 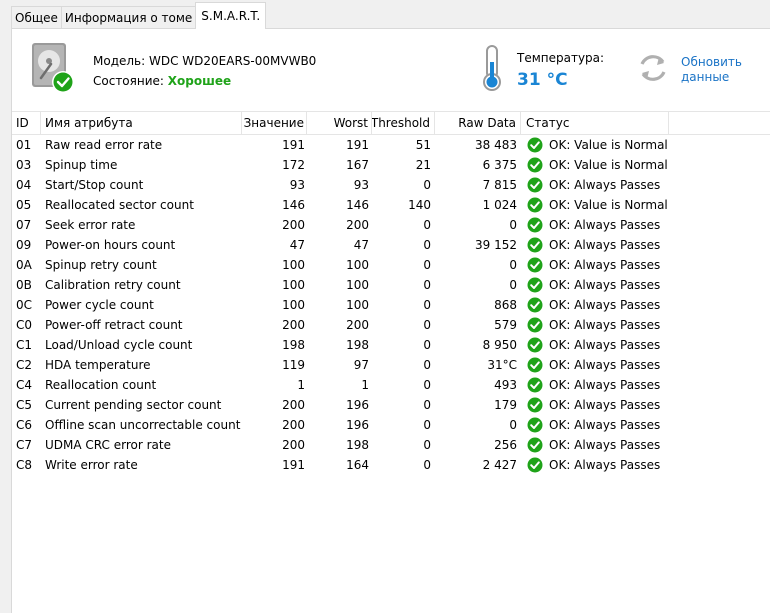 What do you see at coordinates (108, 445) in the screenshot?
I see `attribute-name: UDMA CRC error rate` at bounding box center [108, 445].